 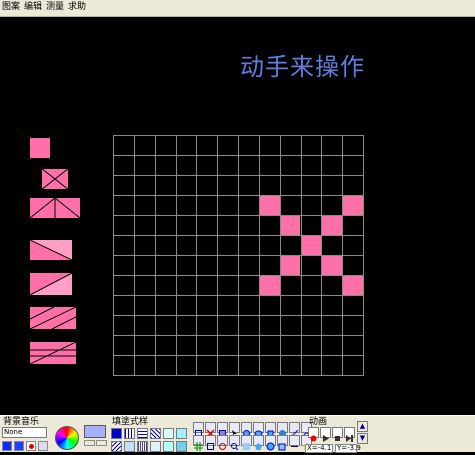 What do you see at coordinates (325, 434) in the screenshot?
I see `play-icon` at bounding box center [325, 434].